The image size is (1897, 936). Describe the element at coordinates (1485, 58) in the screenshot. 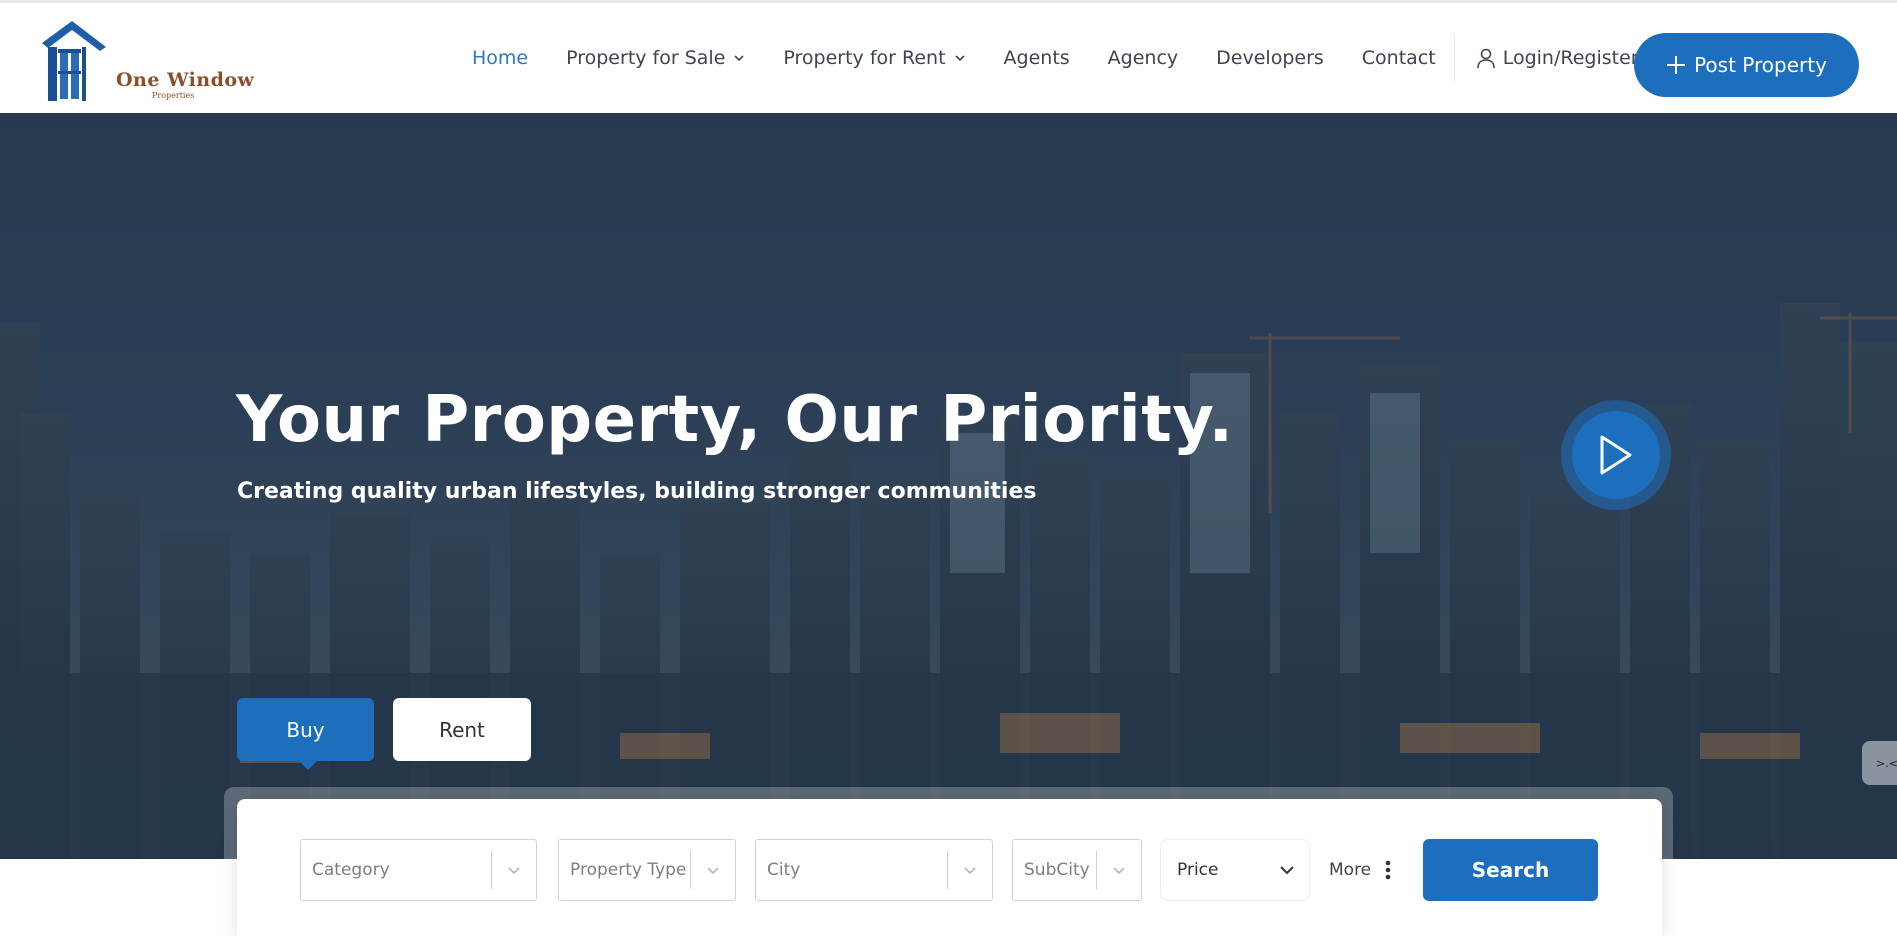

I see `user-icon` at that location.